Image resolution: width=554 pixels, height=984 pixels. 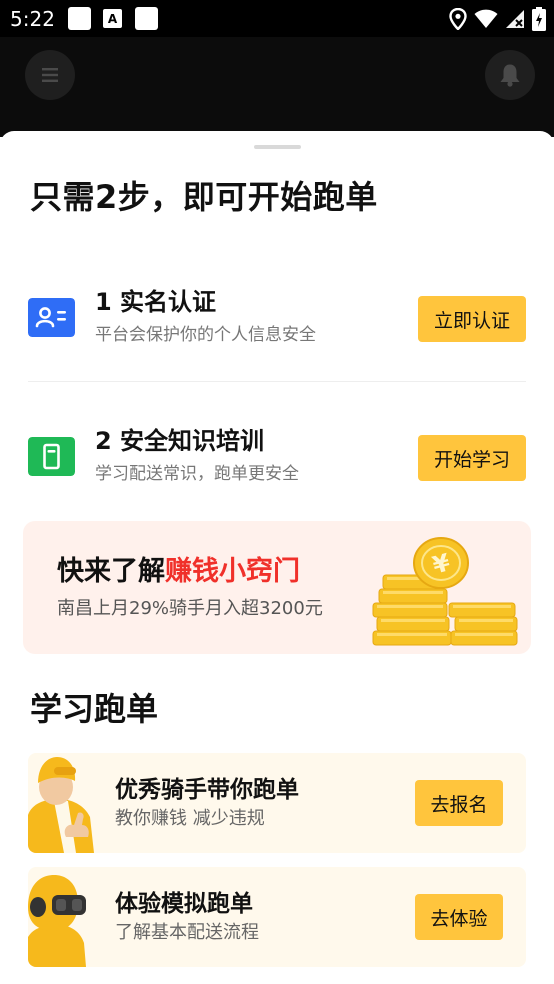 What do you see at coordinates (184, 904) in the screenshot?
I see `learn-card-title: 体验模拟跑单` at bounding box center [184, 904].